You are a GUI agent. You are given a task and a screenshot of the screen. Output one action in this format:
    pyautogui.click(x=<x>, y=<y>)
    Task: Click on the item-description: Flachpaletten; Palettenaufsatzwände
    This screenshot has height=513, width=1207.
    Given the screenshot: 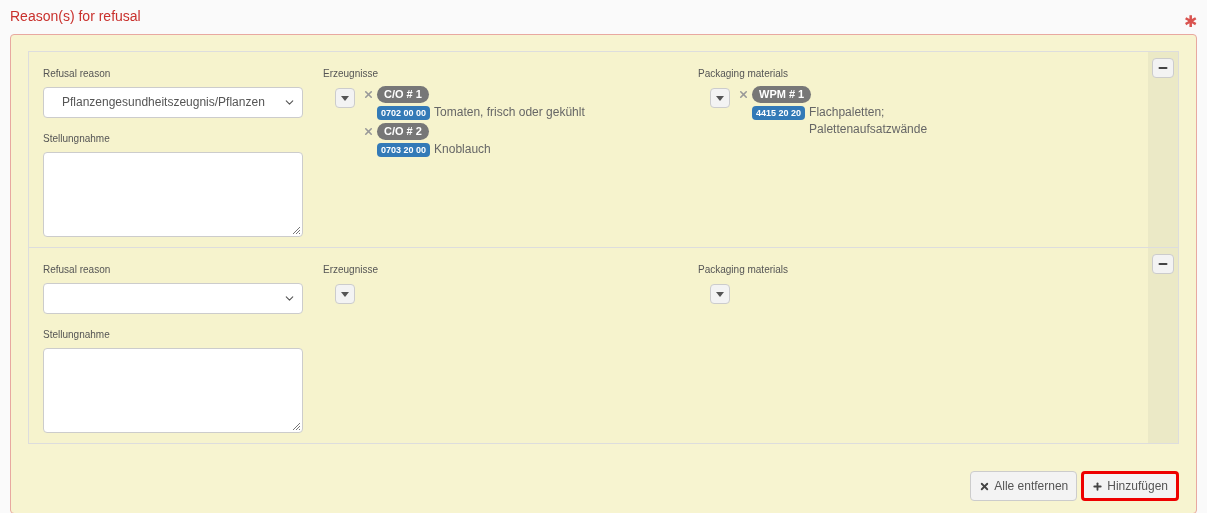 What is the action you would take?
    pyautogui.click(x=869, y=121)
    